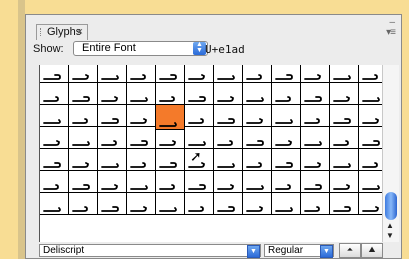 The image size is (409, 259). What do you see at coordinates (390, 153) in the screenshot?
I see `vertical-scrollbar: ▲ ▼` at bounding box center [390, 153].